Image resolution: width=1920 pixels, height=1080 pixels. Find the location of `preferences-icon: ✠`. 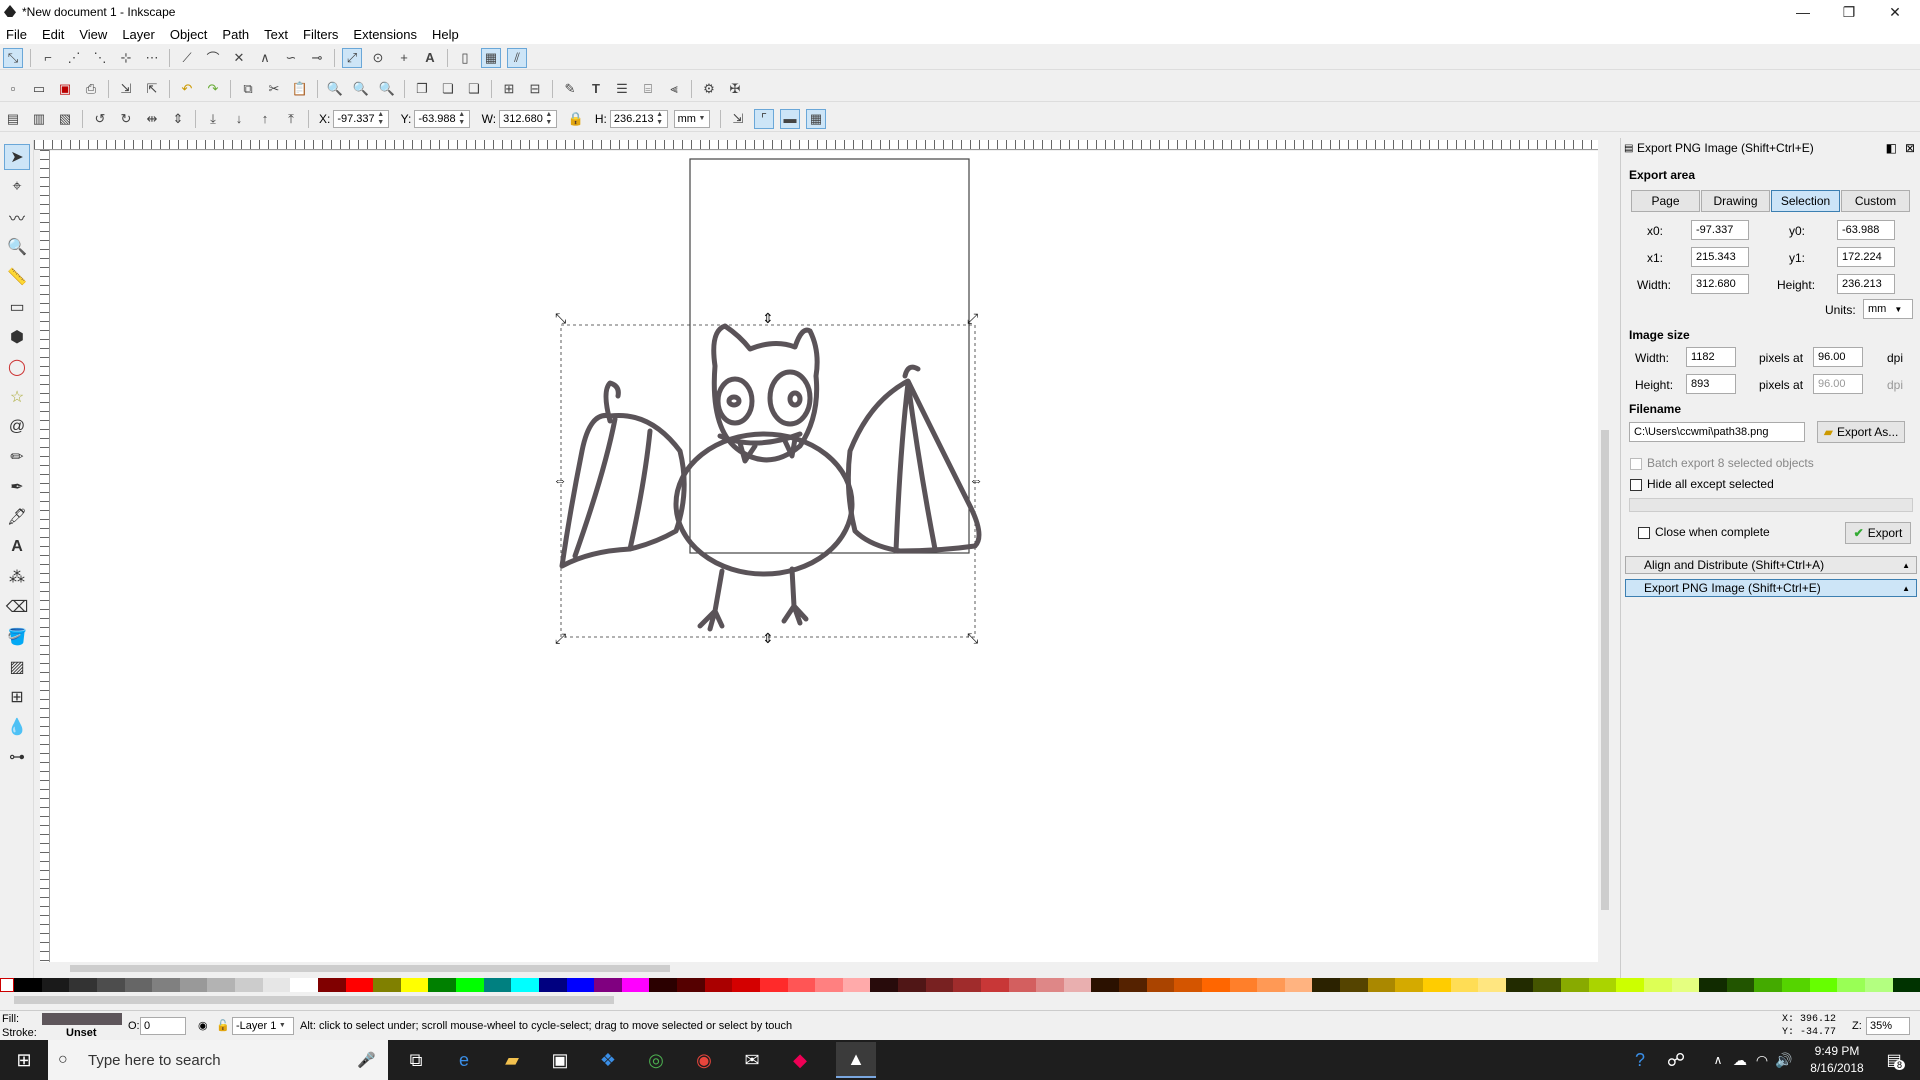

preferences-icon: ✠ is located at coordinates (735, 89).